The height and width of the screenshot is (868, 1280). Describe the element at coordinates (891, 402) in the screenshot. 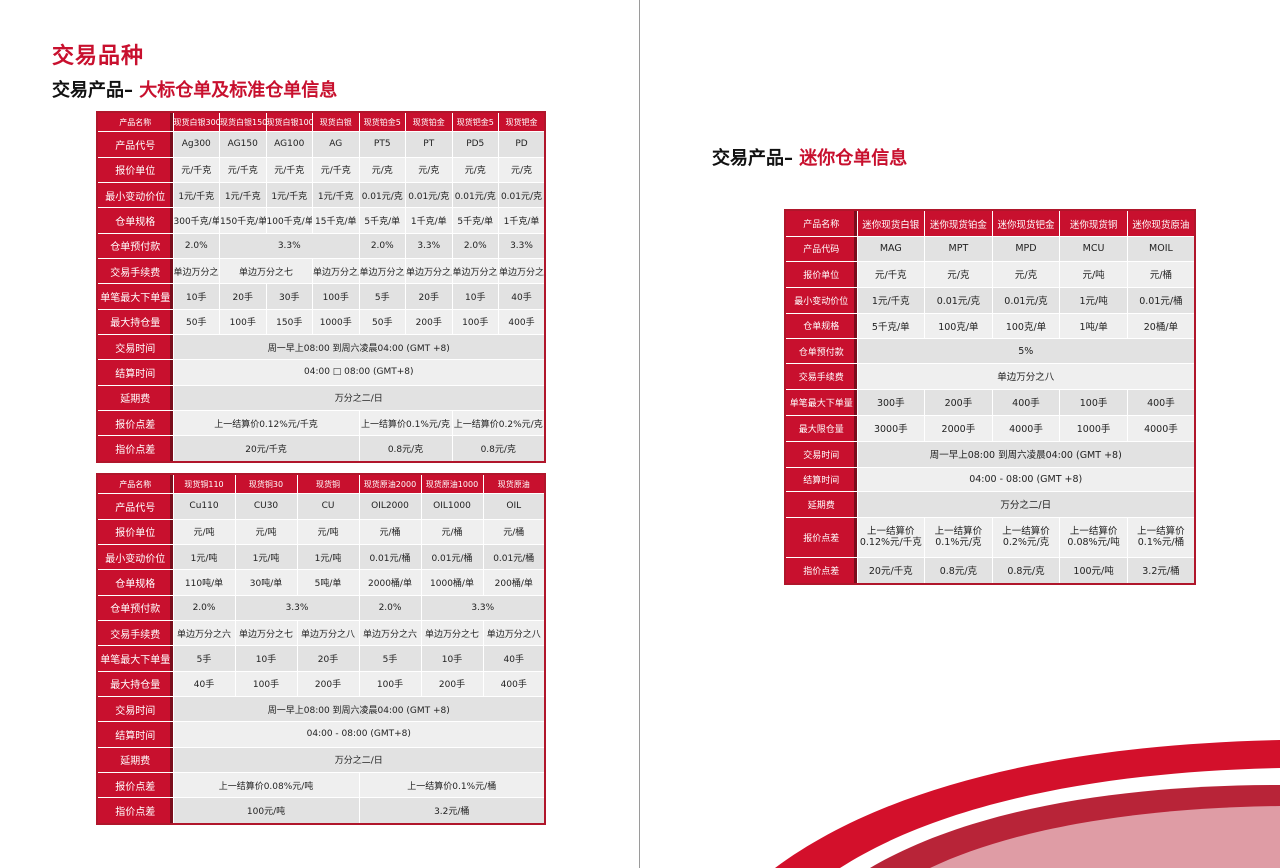

I see `table-cell: 300手` at that location.